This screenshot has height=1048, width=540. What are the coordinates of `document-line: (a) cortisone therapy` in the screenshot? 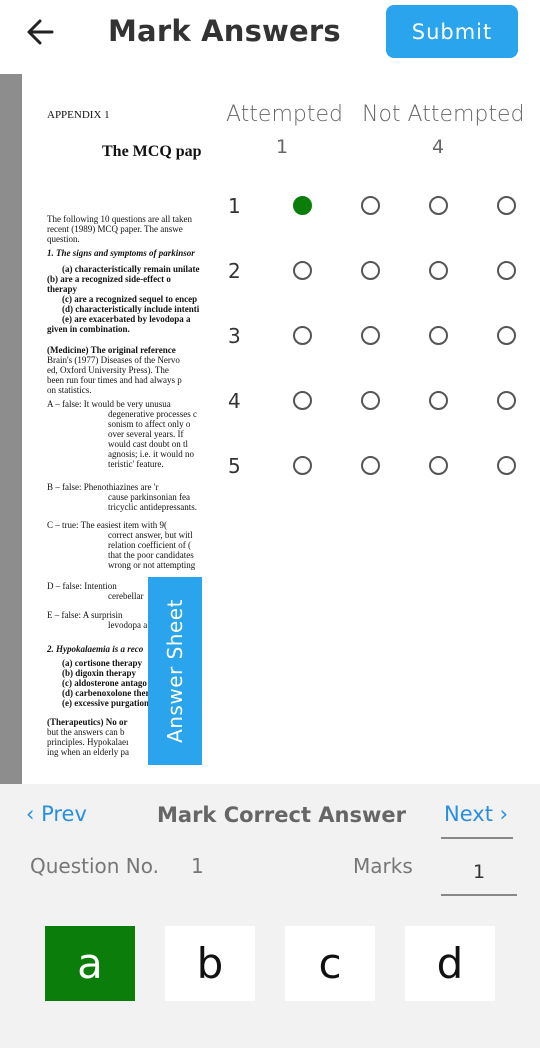 It's located at (102, 663).